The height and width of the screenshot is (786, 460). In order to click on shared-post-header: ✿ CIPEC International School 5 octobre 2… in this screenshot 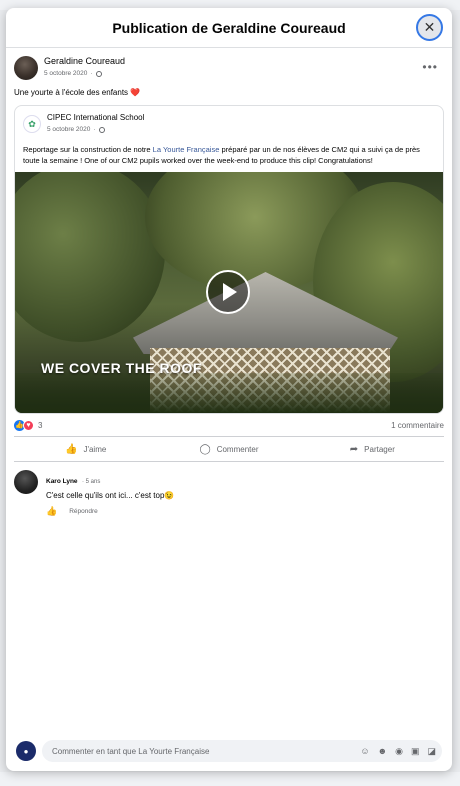, I will do `click(229, 124)`.